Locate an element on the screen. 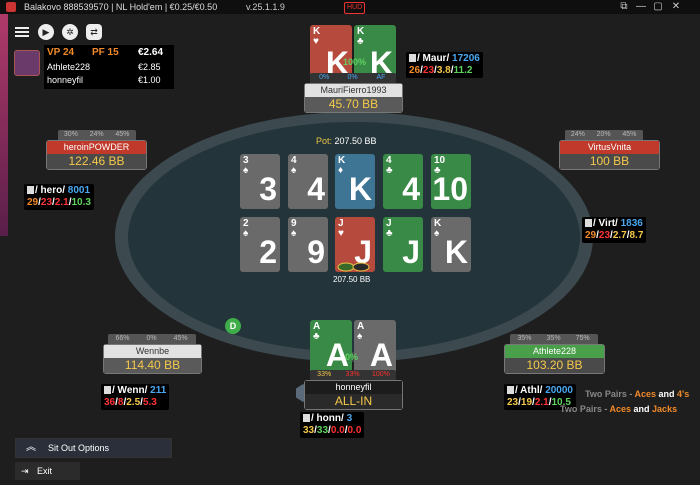 Image resolution: width=700 pixels, height=485 pixels. bar-value: 45% is located at coordinates (629, 134).